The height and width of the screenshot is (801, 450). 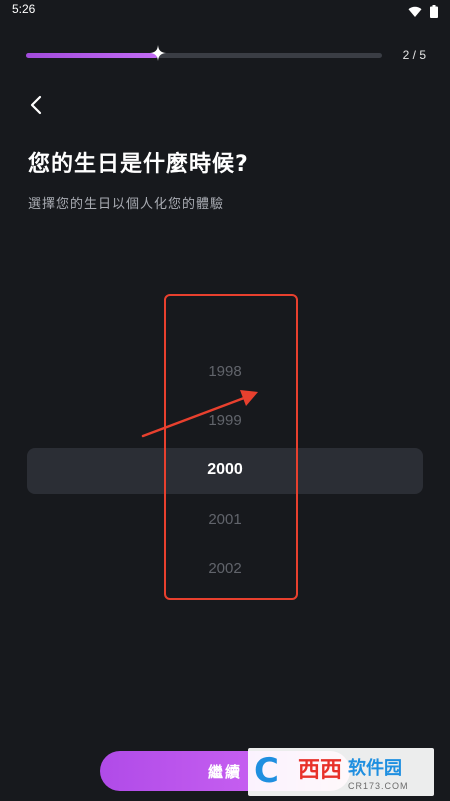 I want to click on watermark-c-logo: C, so click(x=266, y=771).